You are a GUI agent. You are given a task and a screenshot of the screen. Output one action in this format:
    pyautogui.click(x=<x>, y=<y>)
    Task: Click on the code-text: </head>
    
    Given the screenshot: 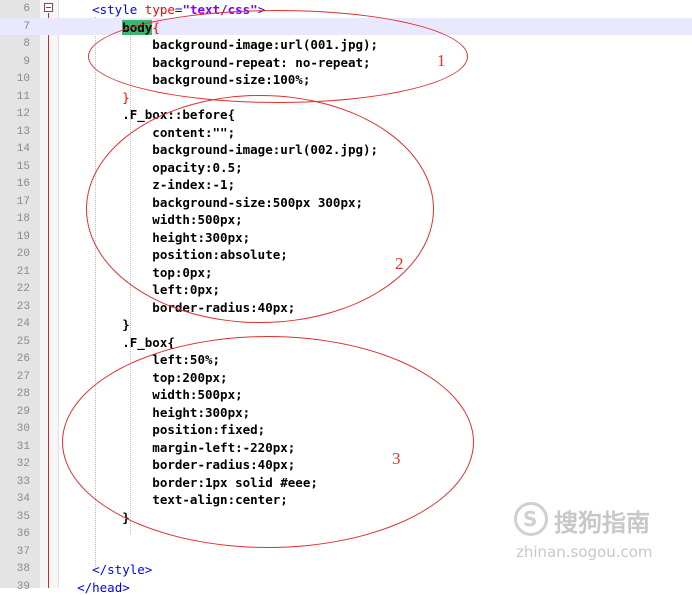 What is the action you would take?
    pyautogui.click(x=96, y=587)
    